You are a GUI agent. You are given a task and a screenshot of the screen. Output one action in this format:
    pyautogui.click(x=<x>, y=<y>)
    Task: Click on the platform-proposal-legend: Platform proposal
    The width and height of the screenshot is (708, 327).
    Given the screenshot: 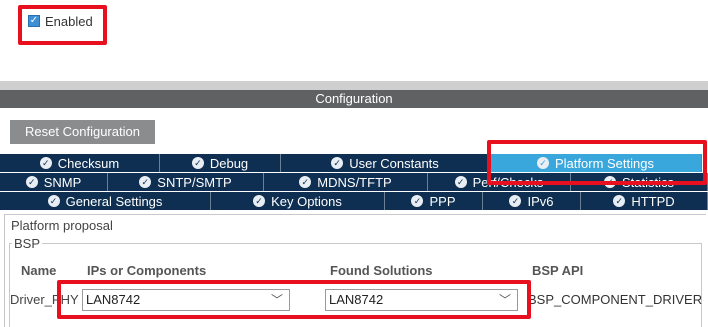 What is the action you would take?
    pyautogui.click(x=62, y=225)
    